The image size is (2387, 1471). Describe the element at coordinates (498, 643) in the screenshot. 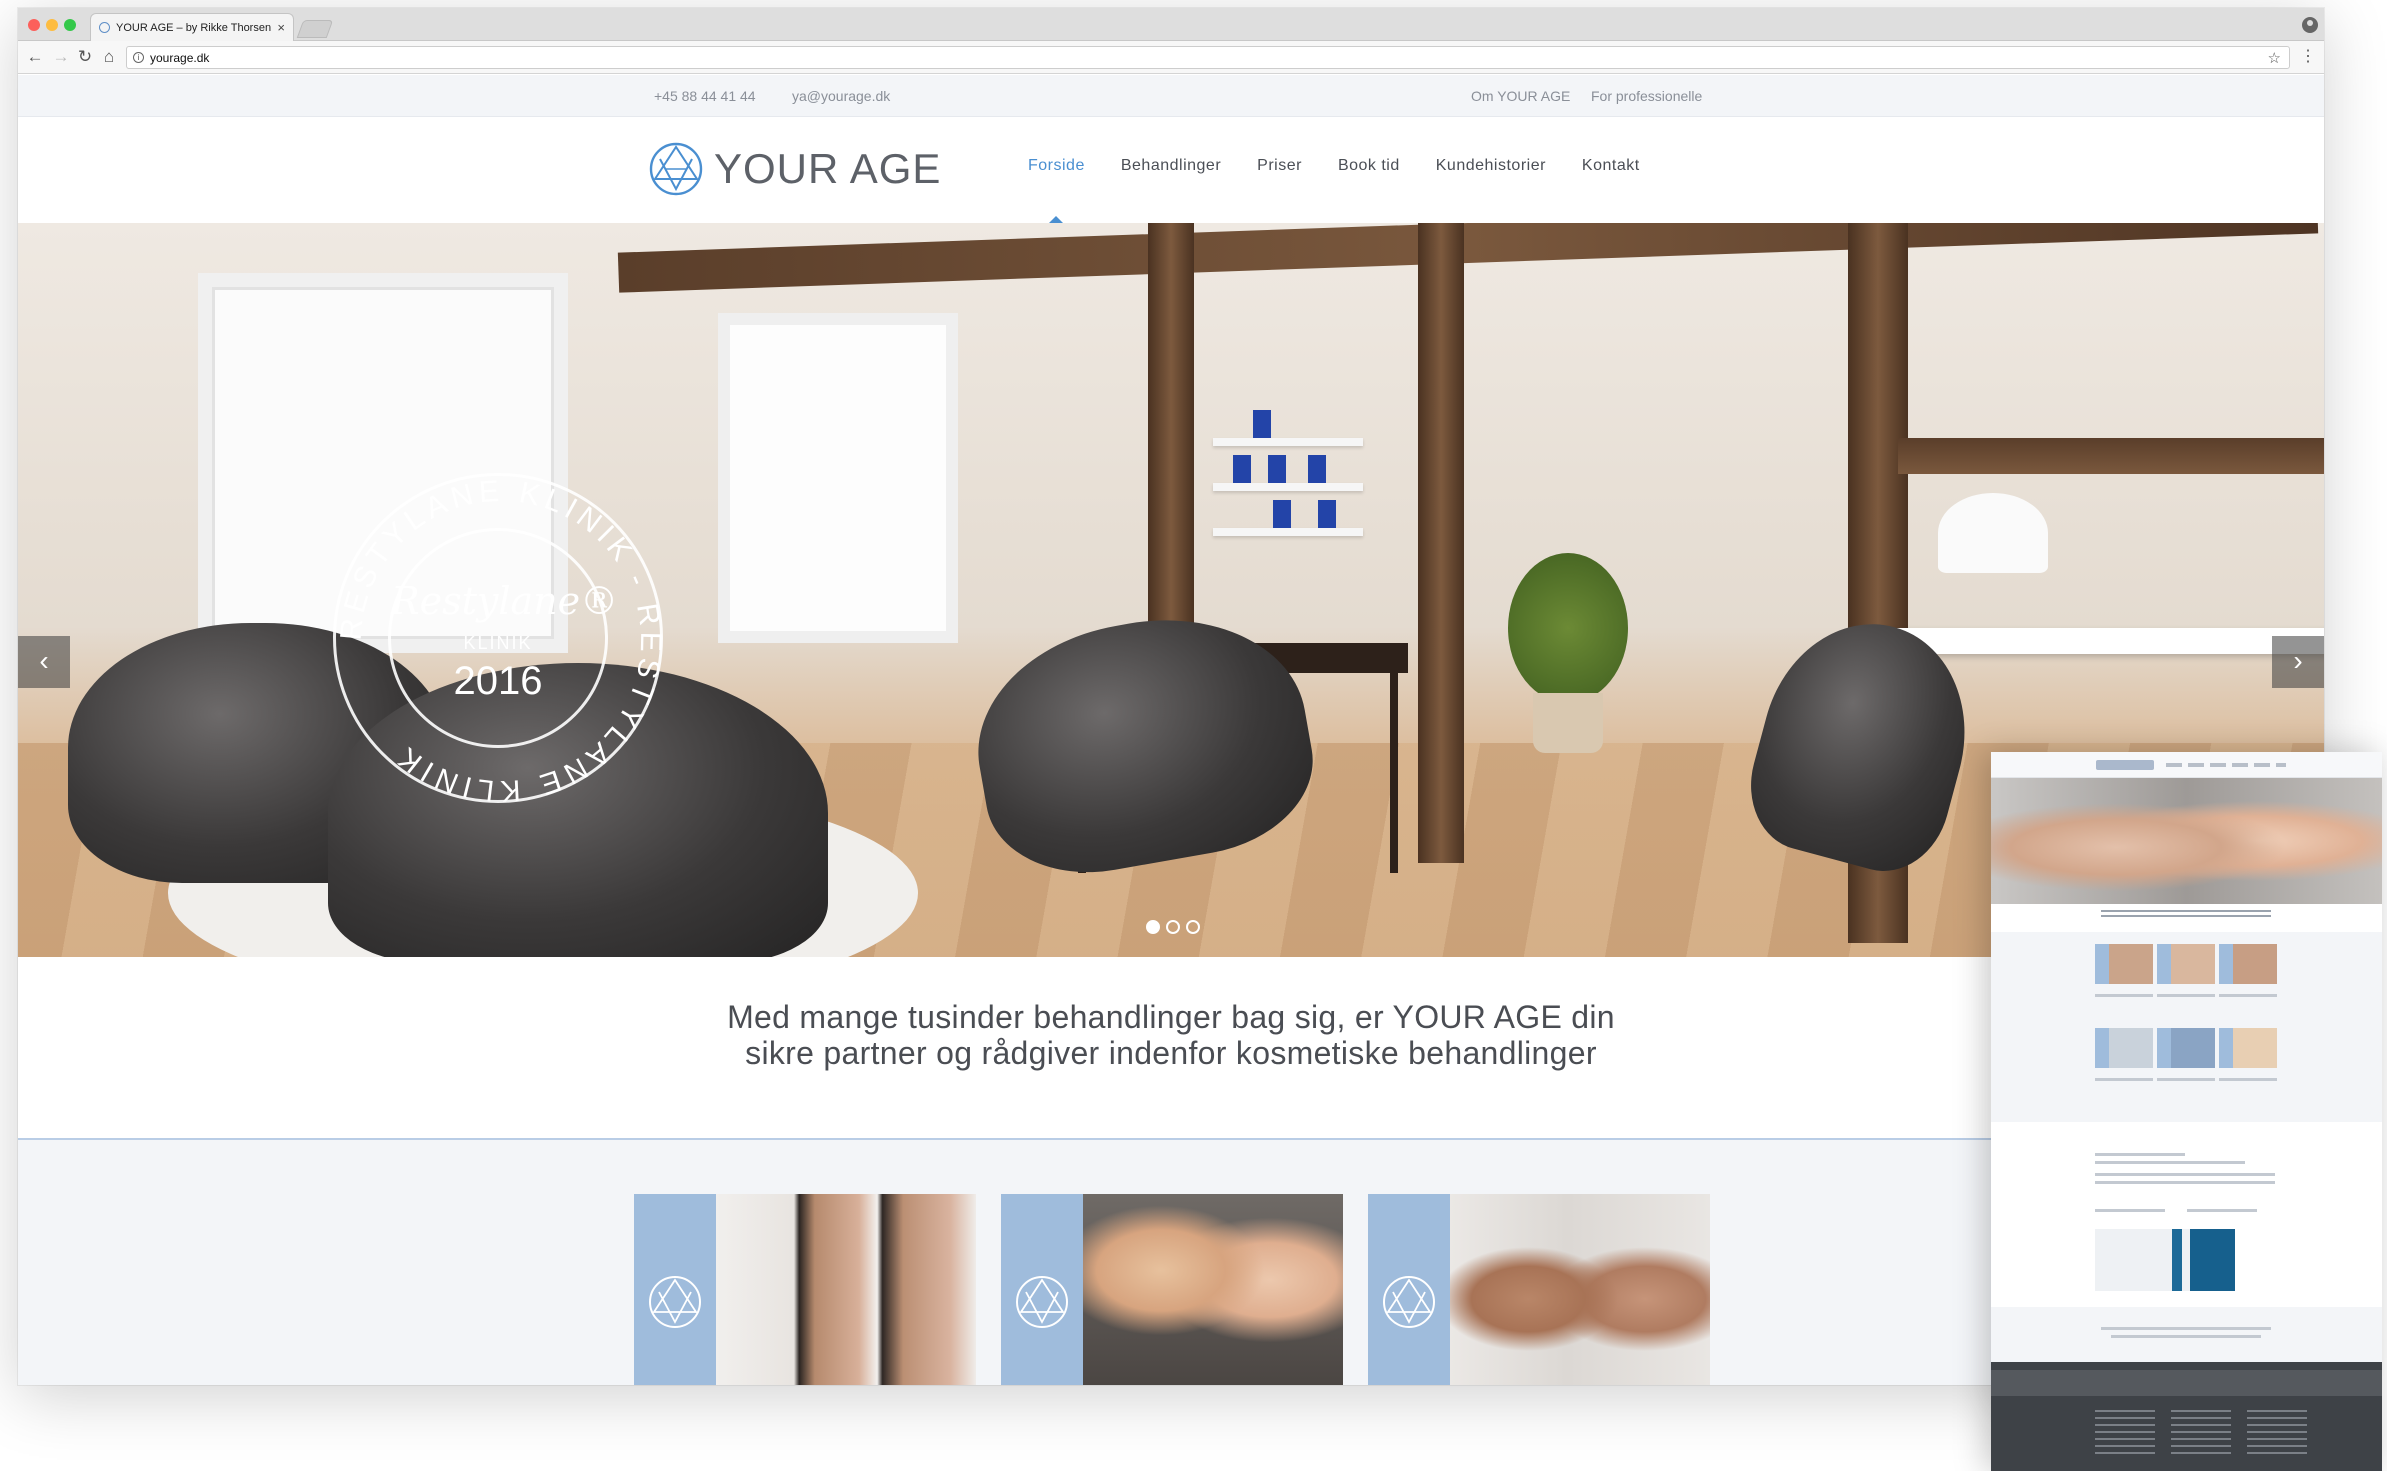

I see `badge-subtitle: KLINIK` at that location.